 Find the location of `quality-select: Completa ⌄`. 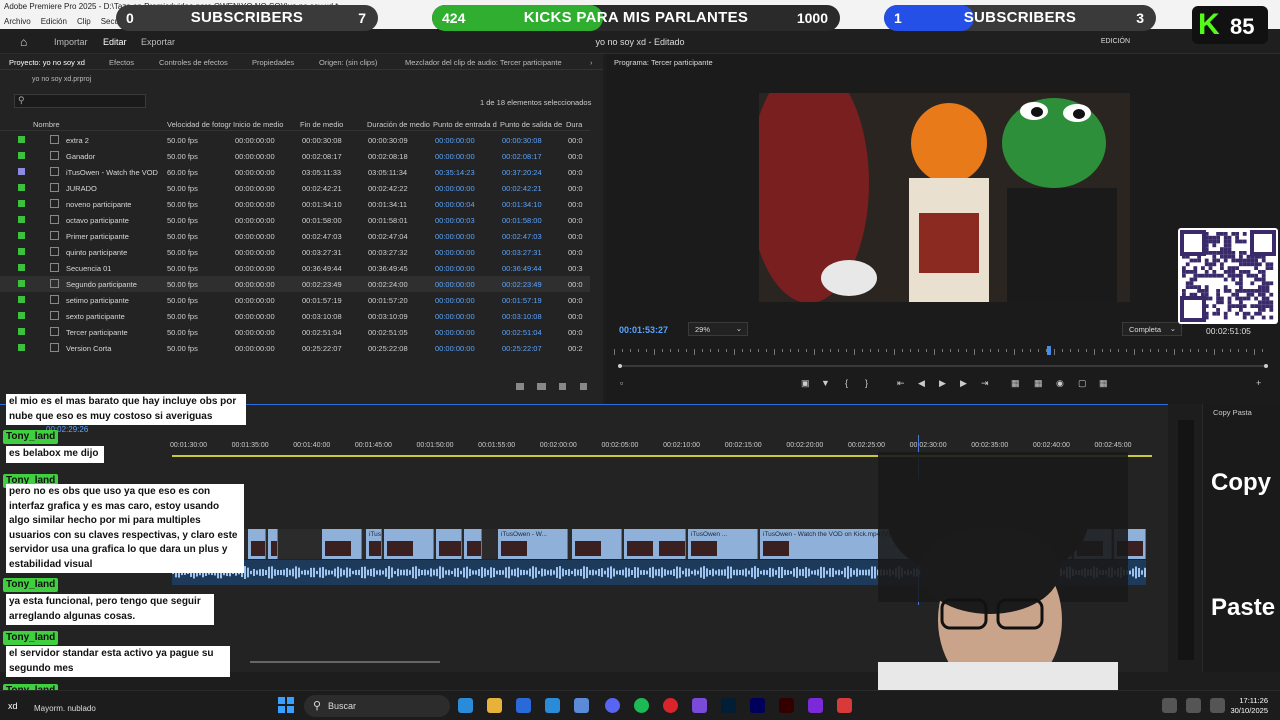

quality-select: Completa ⌄ is located at coordinates (1152, 329).